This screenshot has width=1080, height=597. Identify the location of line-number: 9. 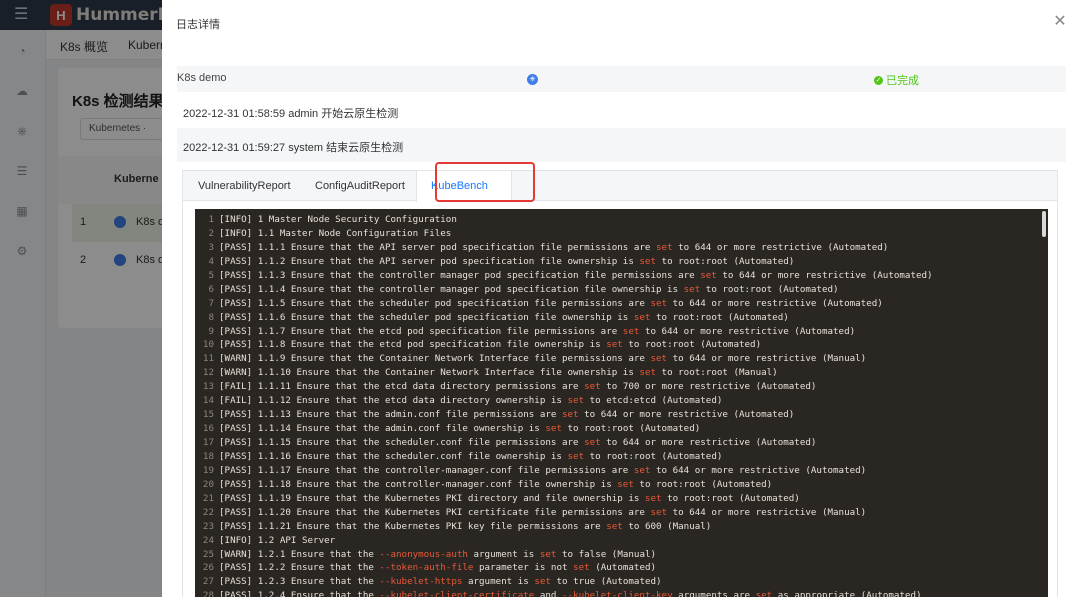
(211, 331).